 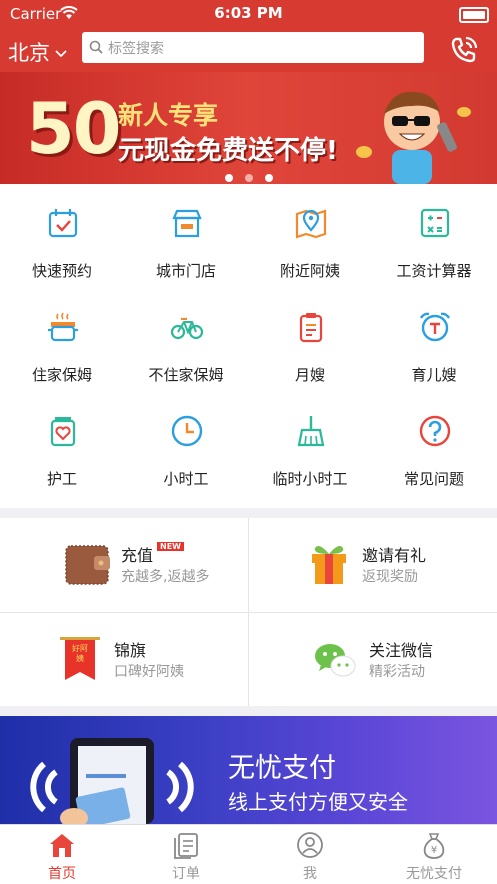 What do you see at coordinates (394, 555) in the screenshot?
I see `card-title: 邀请有礼` at bounding box center [394, 555].